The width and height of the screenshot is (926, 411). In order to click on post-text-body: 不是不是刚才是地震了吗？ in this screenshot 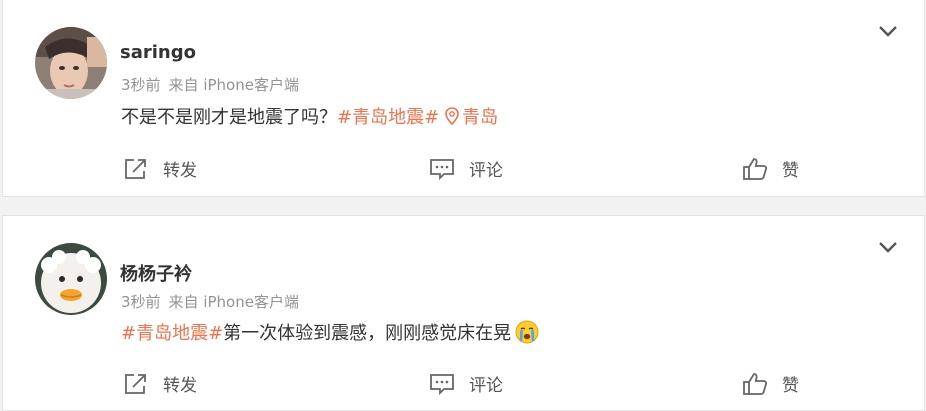, I will do `click(229, 117)`.